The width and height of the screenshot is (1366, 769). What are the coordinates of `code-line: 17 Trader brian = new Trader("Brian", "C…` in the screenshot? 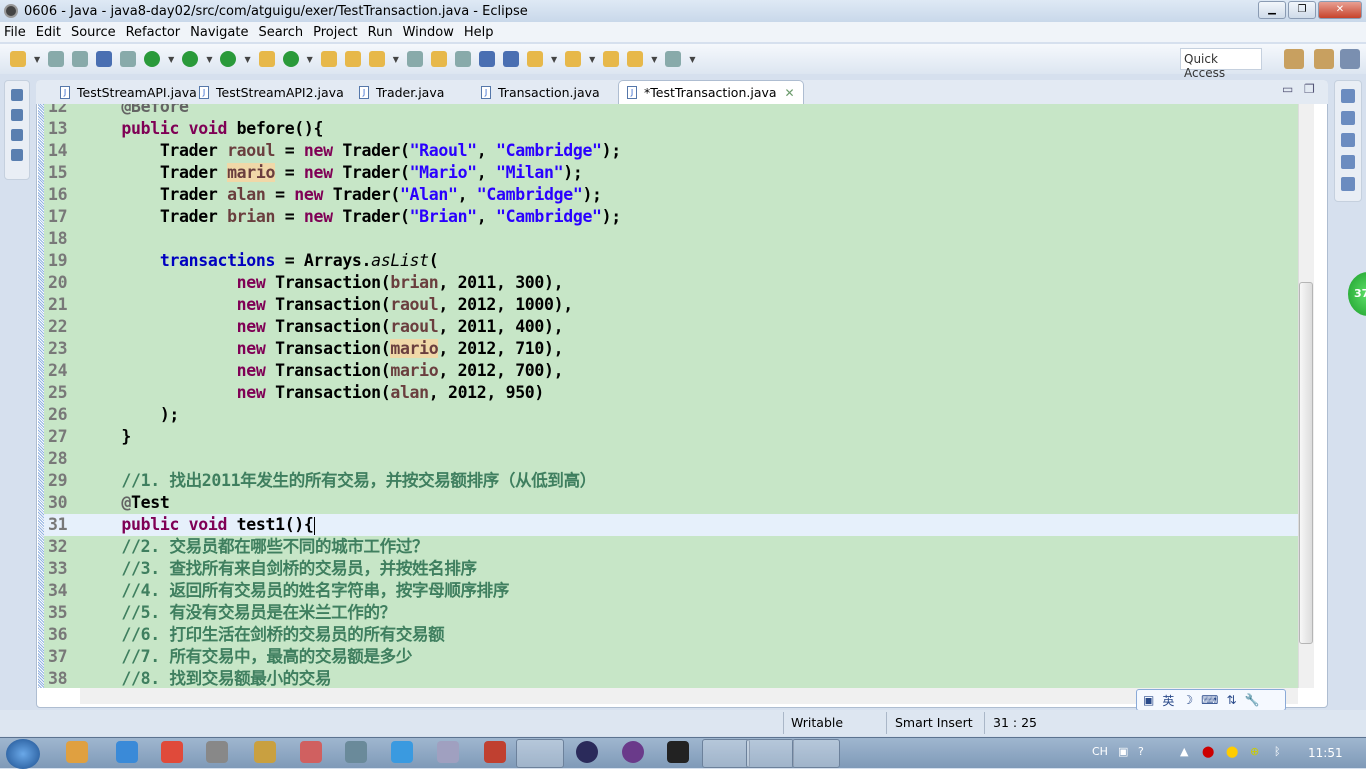 It's located at (671, 217).